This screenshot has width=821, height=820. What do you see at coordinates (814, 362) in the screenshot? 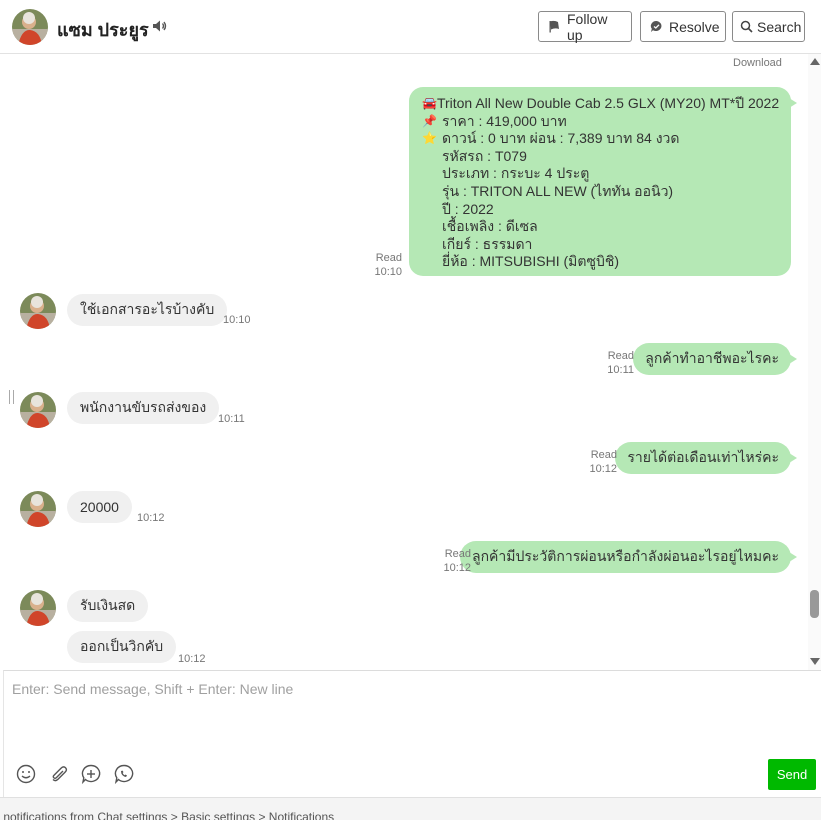
I see `chat-scrollbar` at bounding box center [814, 362].